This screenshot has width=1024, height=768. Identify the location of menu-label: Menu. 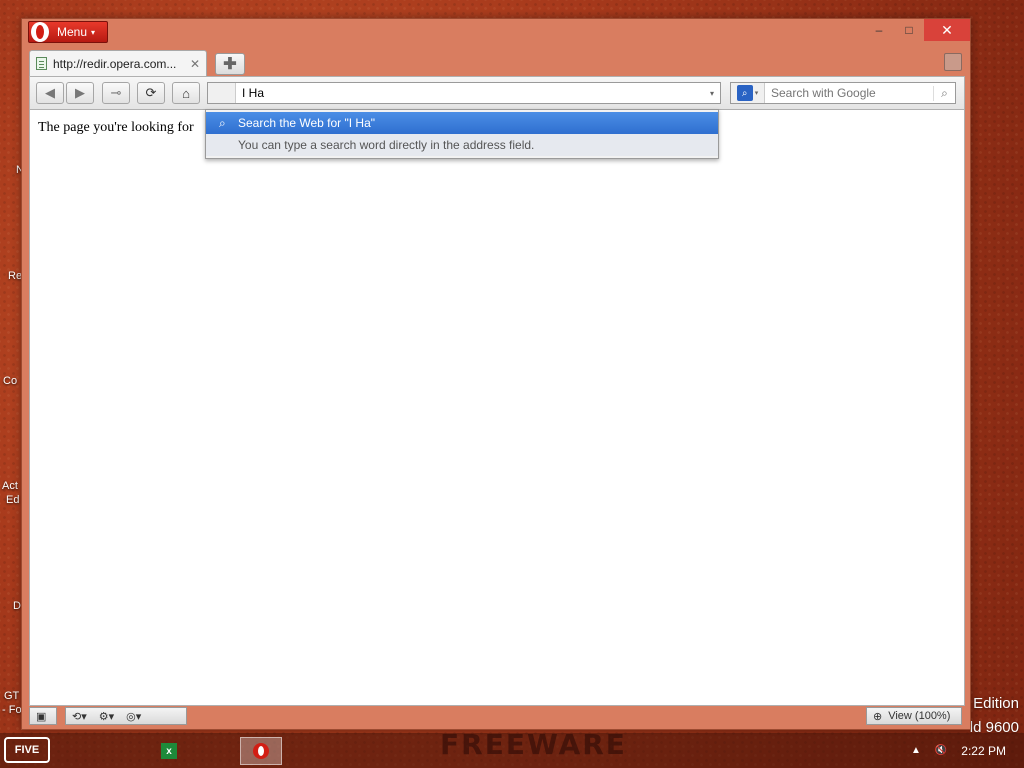
(72, 32).